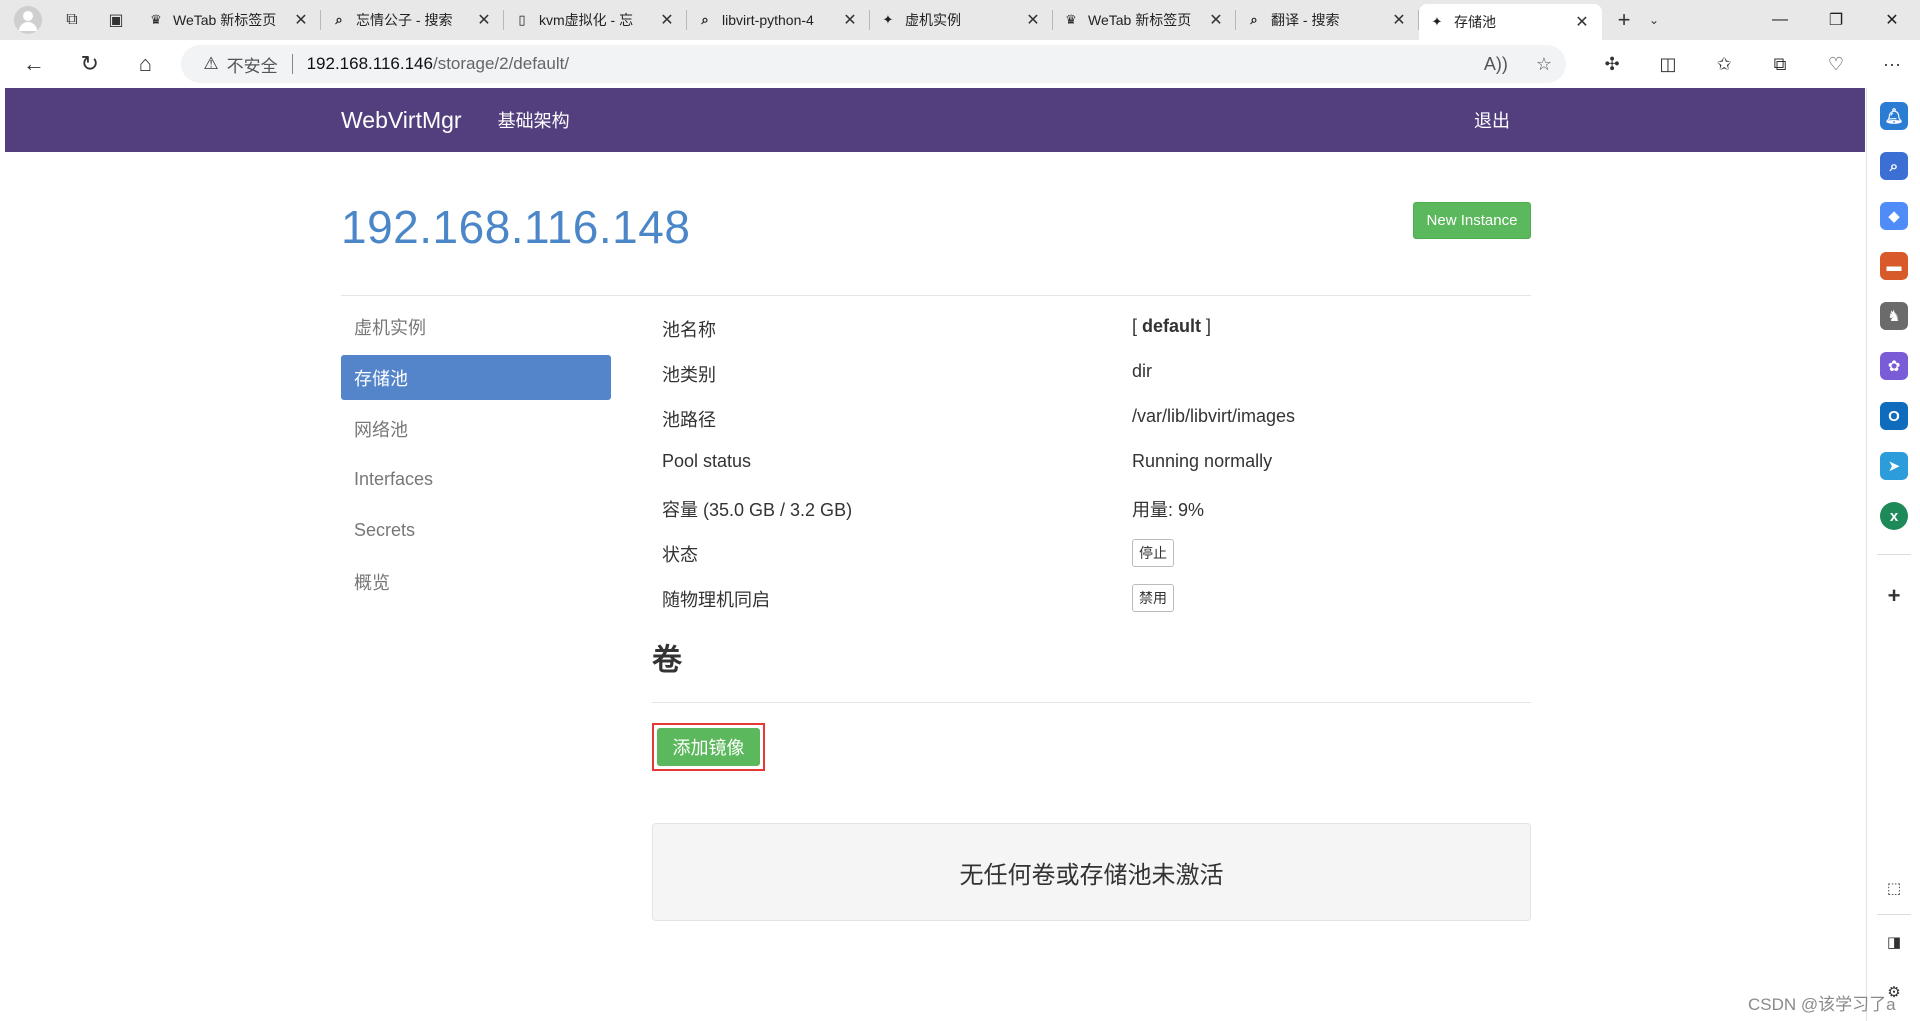 The height and width of the screenshot is (1021, 1920). Describe the element at coordinates (34, 64) in the screenshot. I see `back-button: ←` at that location.